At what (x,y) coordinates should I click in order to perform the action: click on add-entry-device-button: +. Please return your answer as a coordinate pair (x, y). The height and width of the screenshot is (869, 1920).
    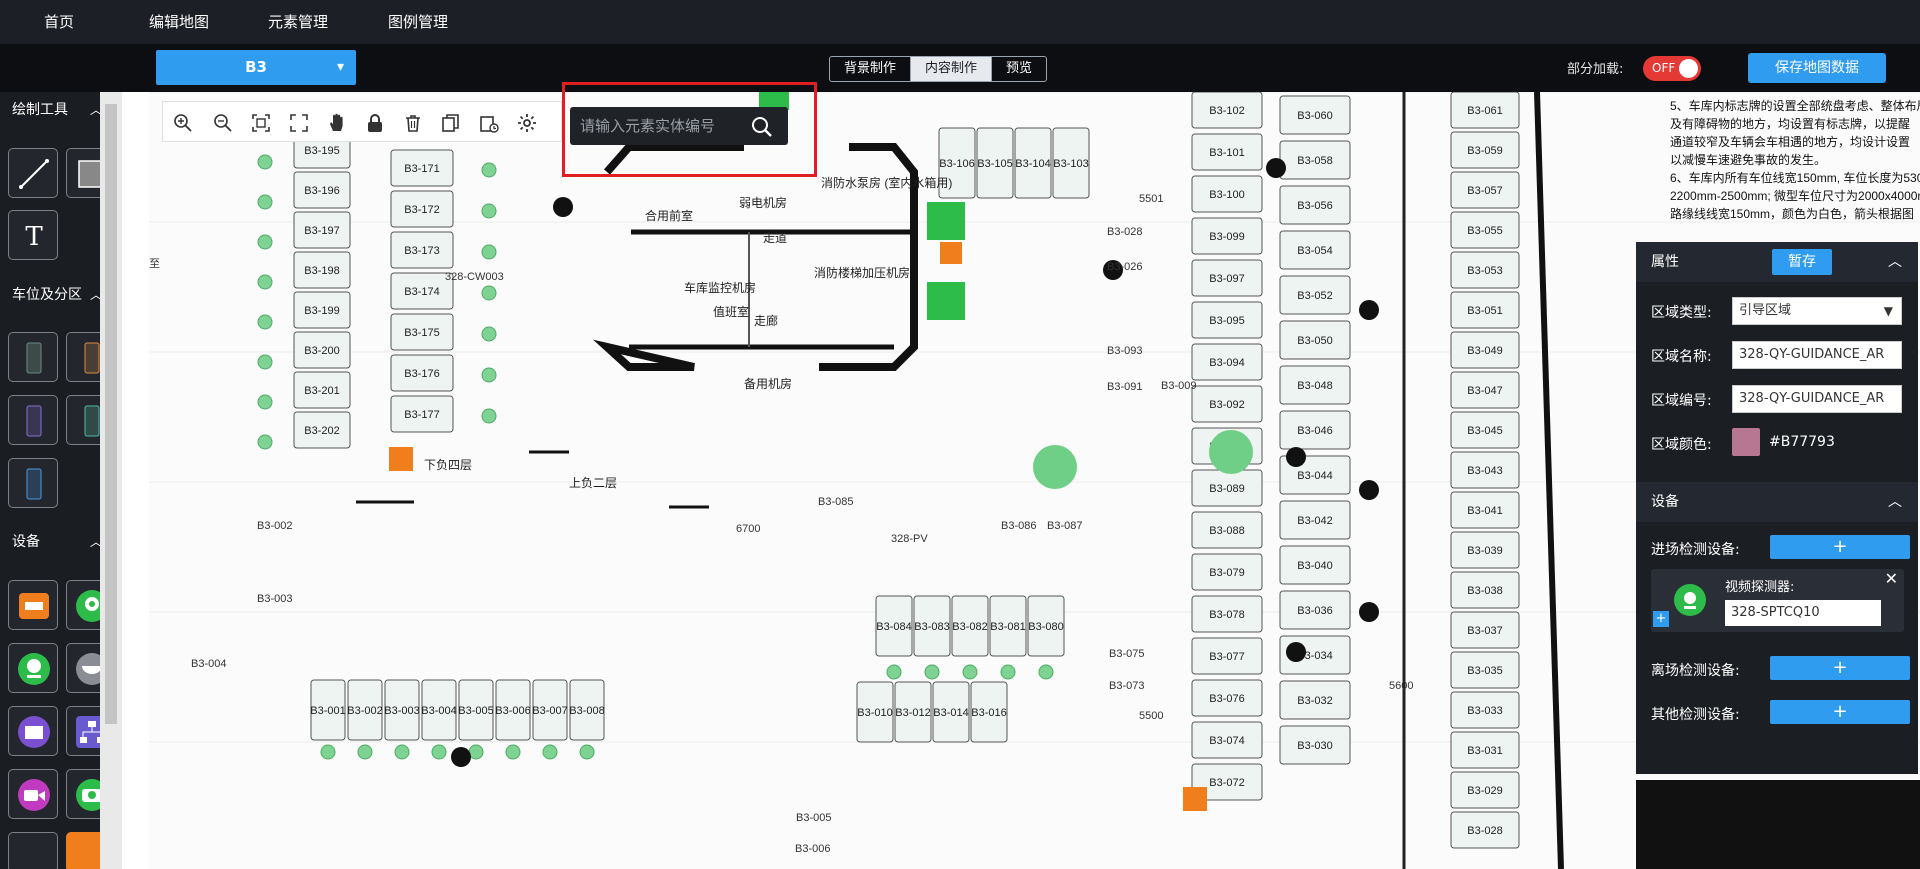
    Looking at the image, I should click on (1840, 547).